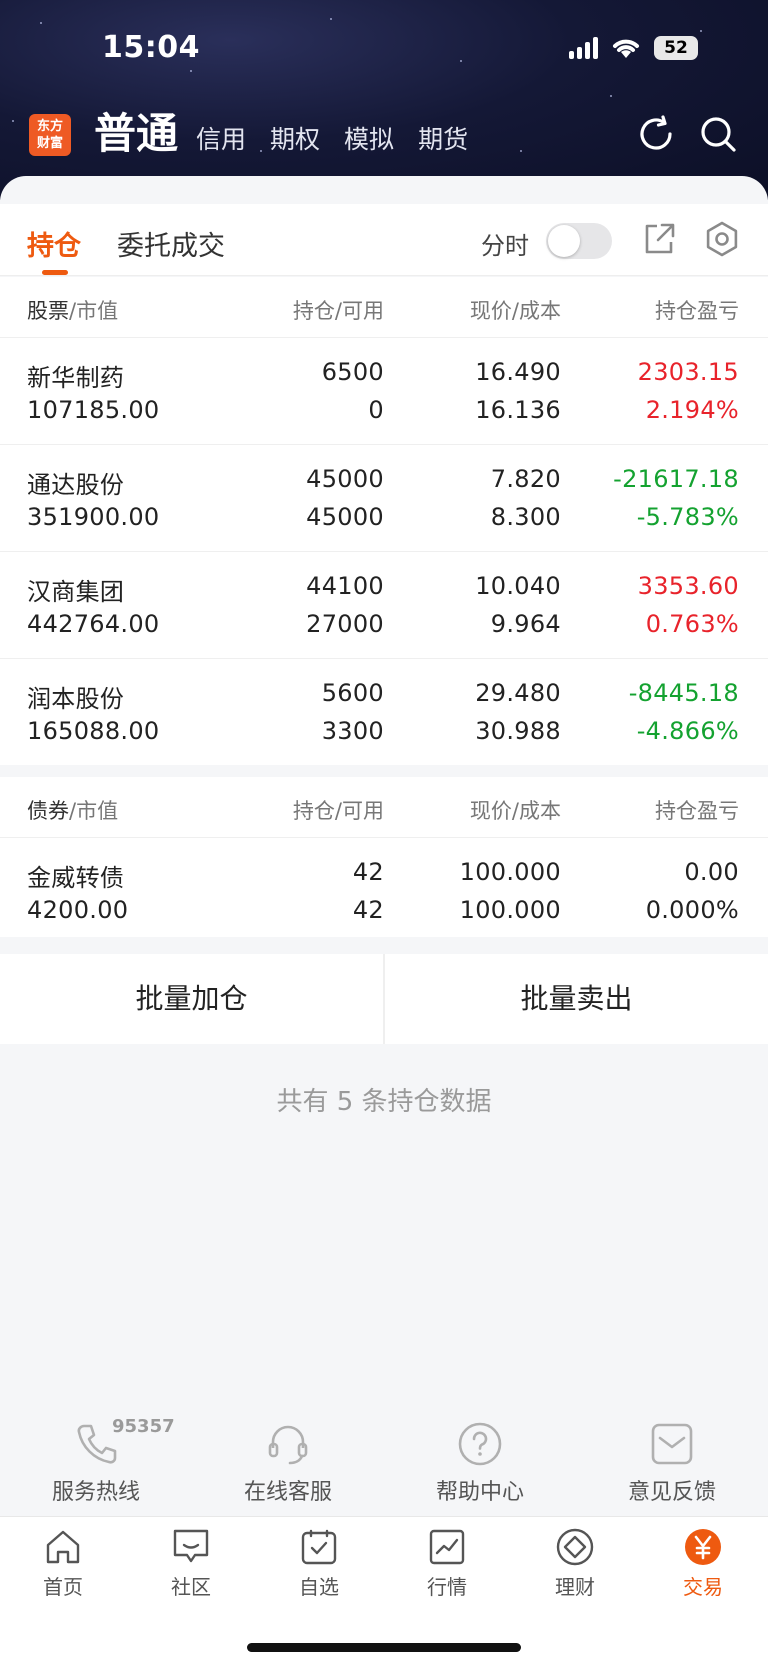 Image resolution: width=768 pixels, height=1665 pixels. Describe the element at coordinates (345, 586) in the screenshot. I see `position: 44100` at that location.